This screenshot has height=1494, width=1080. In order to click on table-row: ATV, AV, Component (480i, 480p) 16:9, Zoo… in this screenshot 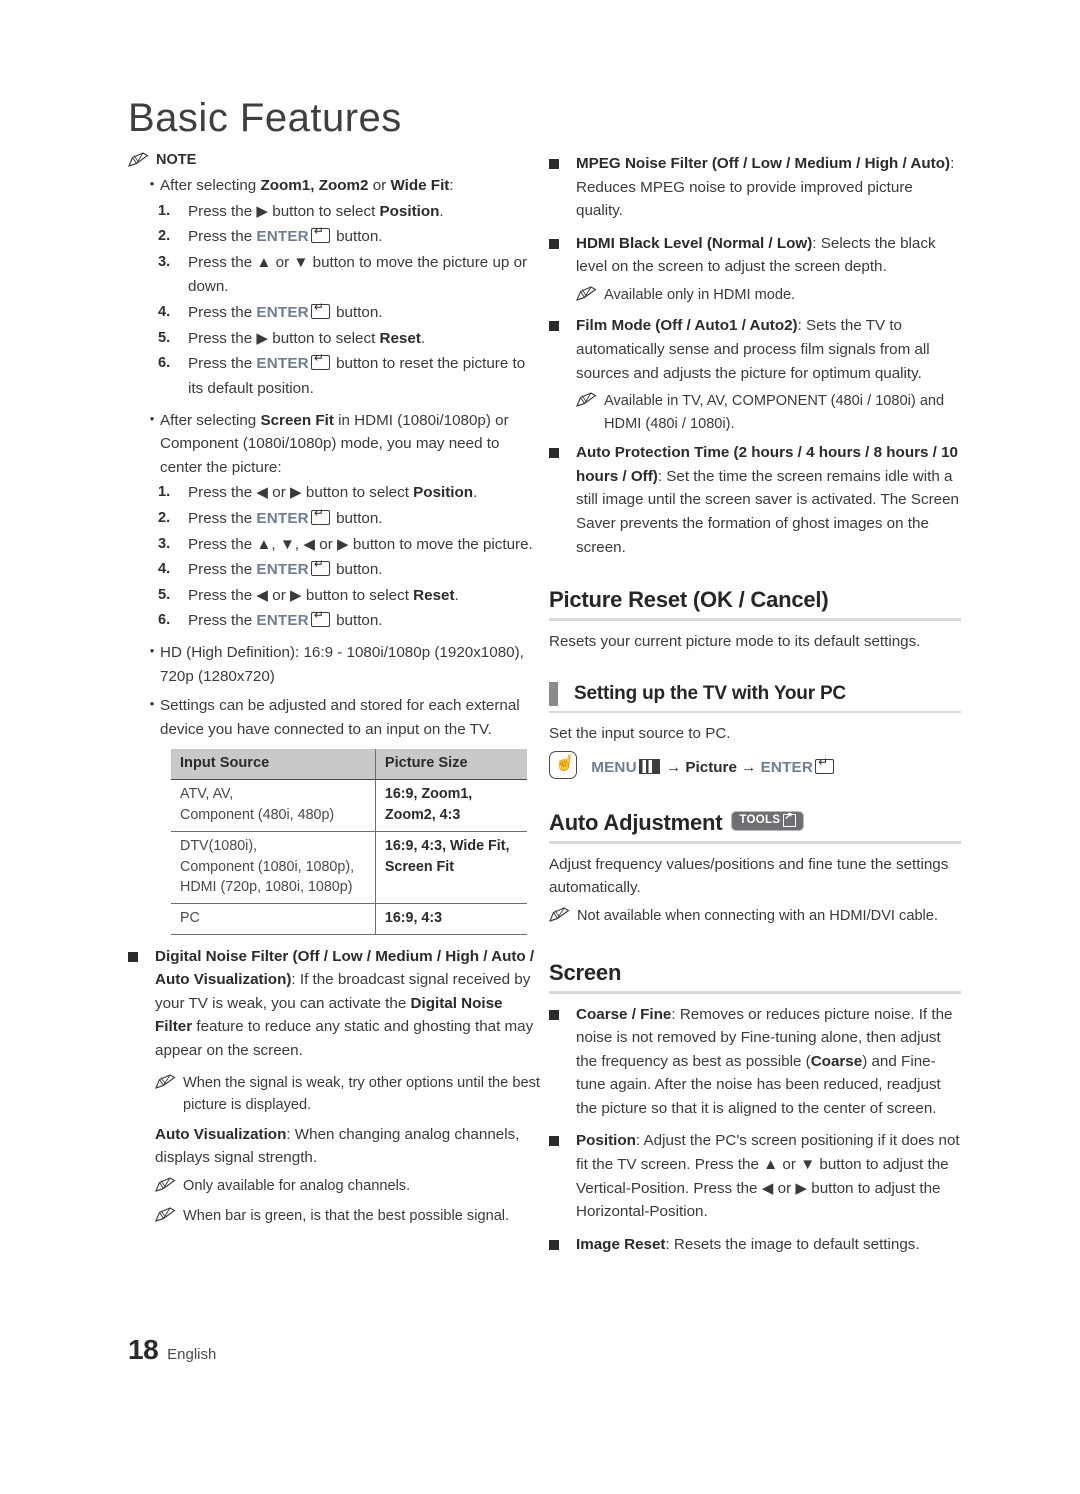, I will do `click(349, 805)`.